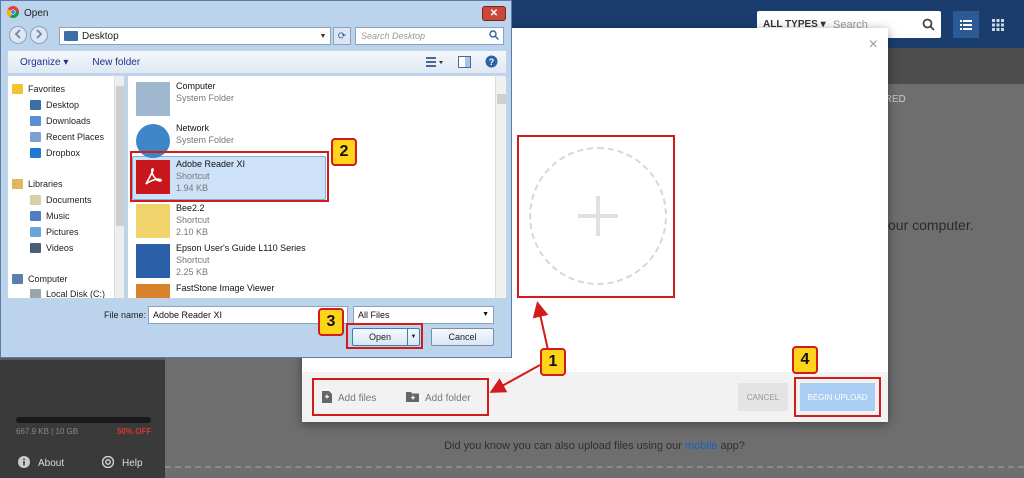  Describe the element at coordinates (515, 378) in the screenshot. I see `arrow-to-add-files` at that location.